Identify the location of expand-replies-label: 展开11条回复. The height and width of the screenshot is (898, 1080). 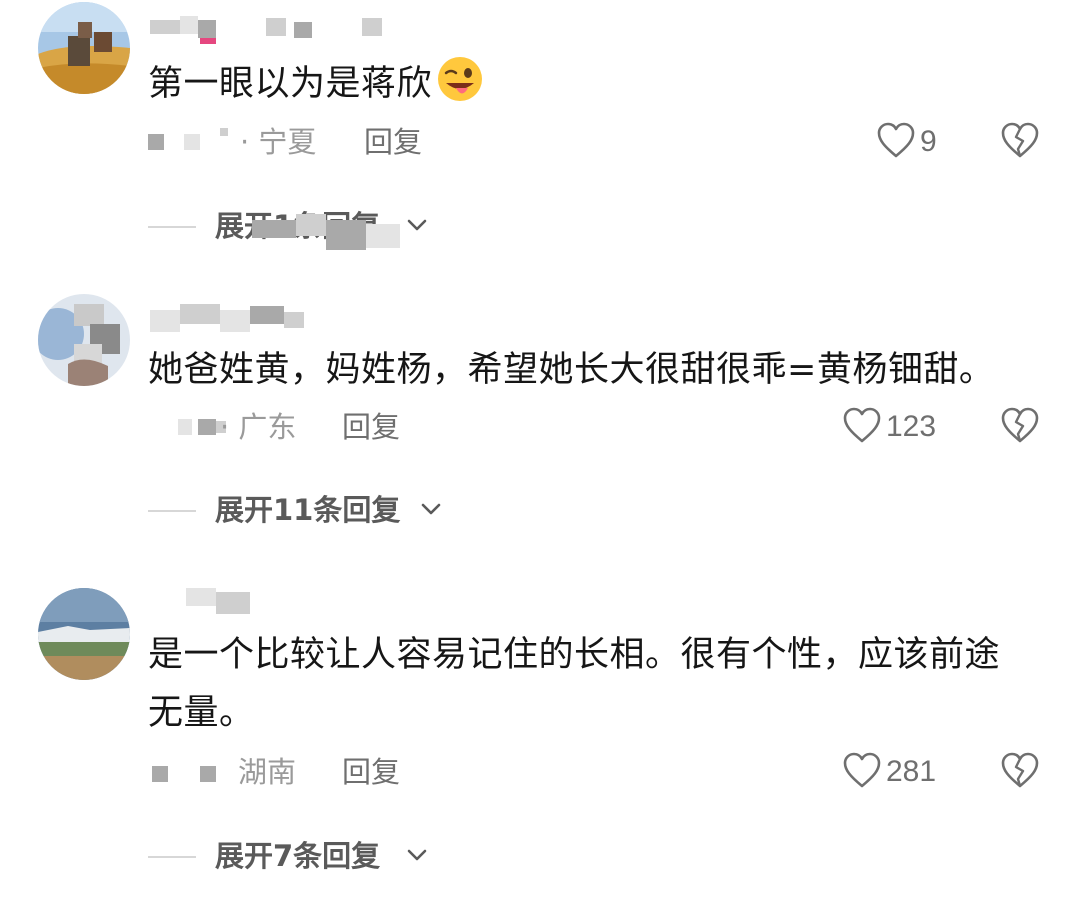
(308, 510).